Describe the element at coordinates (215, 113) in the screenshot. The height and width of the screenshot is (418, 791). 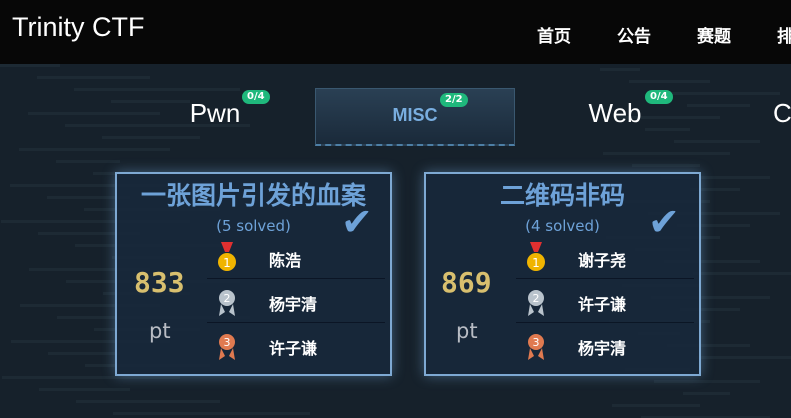
I see `tab-pwn-label: Pwn` at that location.